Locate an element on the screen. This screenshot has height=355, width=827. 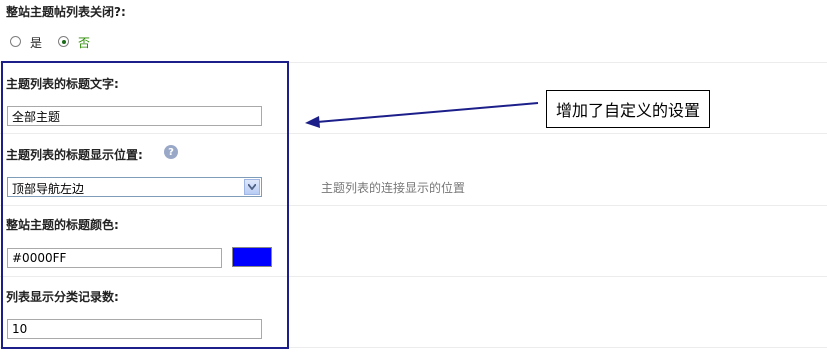
radio-yes-circle is located at coordinates (15, 41).